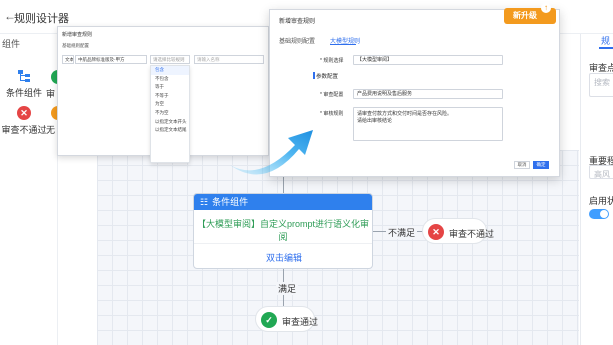 Image resolution: width=613 pixels, height=345 pixels. Describe the element at coordinates (229, 59) in the screenshot. I see `preview-name-input: 请输入名称` at that location.